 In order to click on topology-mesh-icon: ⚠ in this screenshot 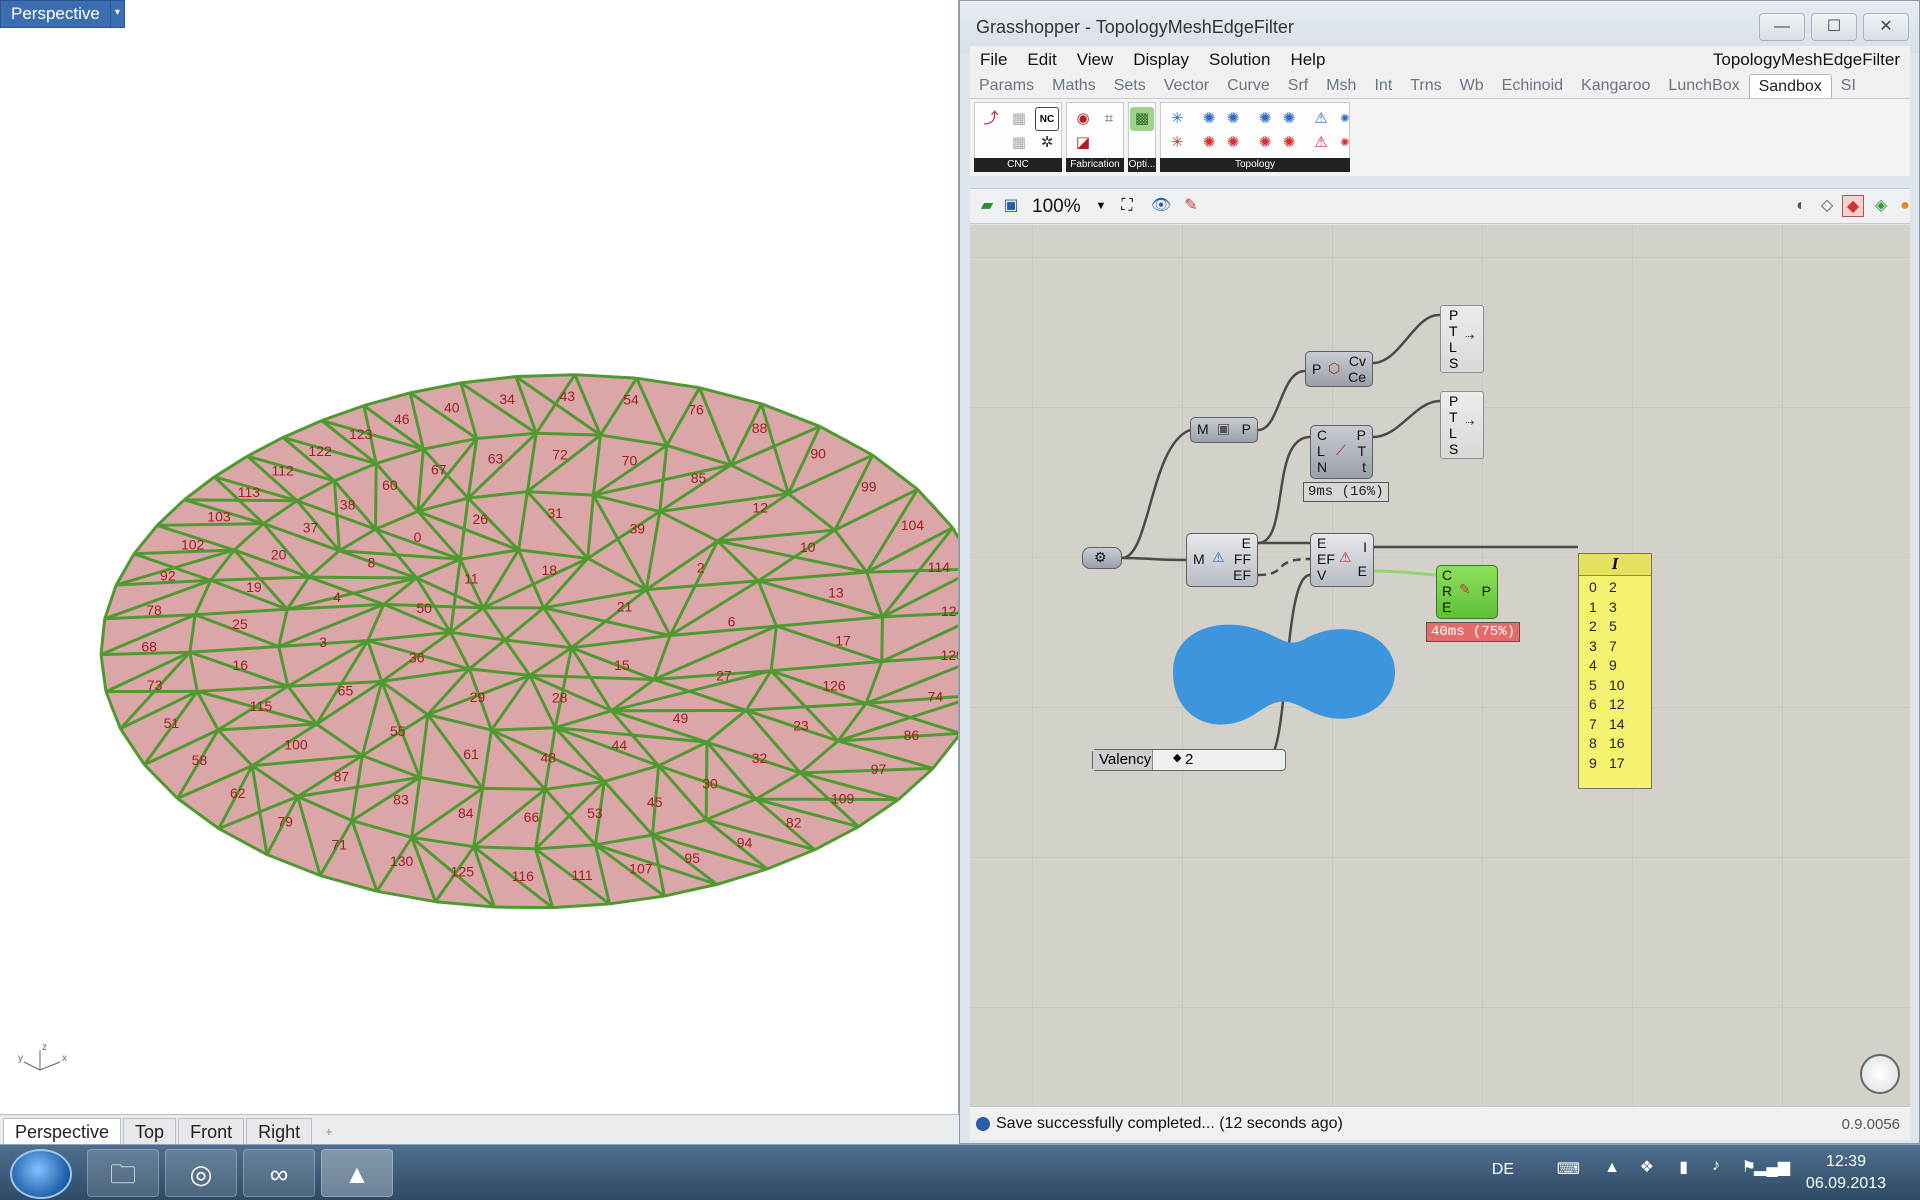, I will do `click(1321, 119)`.